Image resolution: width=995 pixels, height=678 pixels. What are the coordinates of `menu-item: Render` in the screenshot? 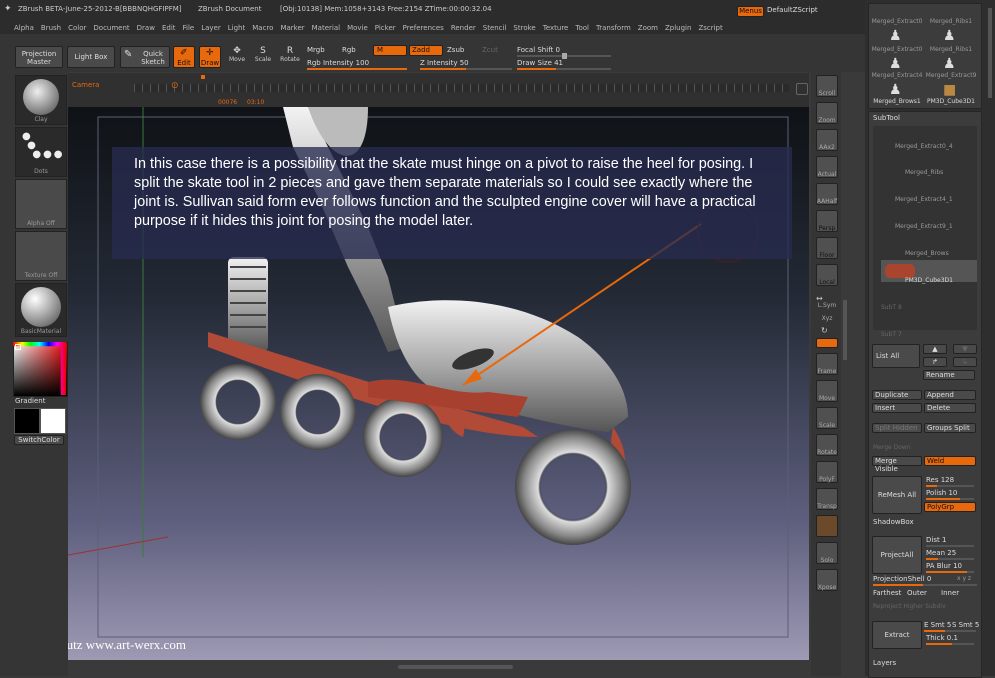 It's located at (463, 28).